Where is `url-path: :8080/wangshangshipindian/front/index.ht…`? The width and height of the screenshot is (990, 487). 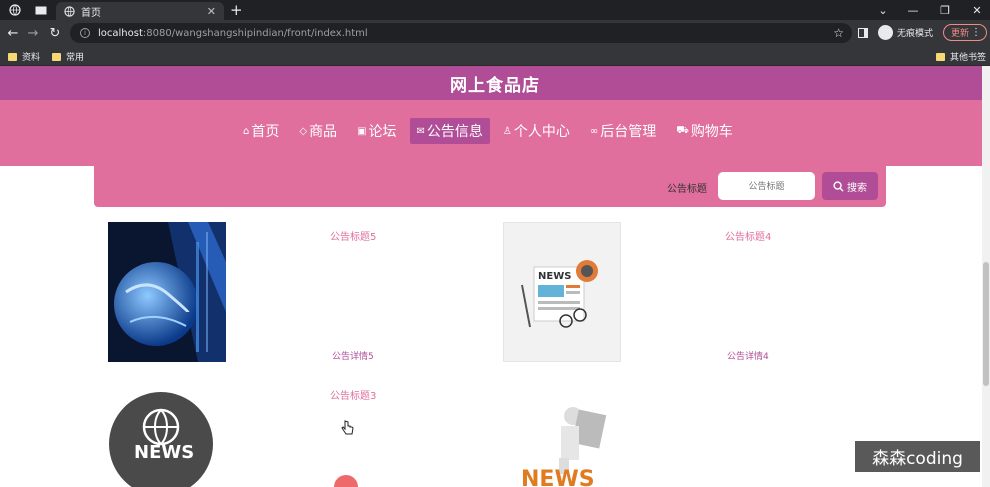 url-path: :8080/wangshangshipindian/front/index.ht… is located at coordinates (255, 33).